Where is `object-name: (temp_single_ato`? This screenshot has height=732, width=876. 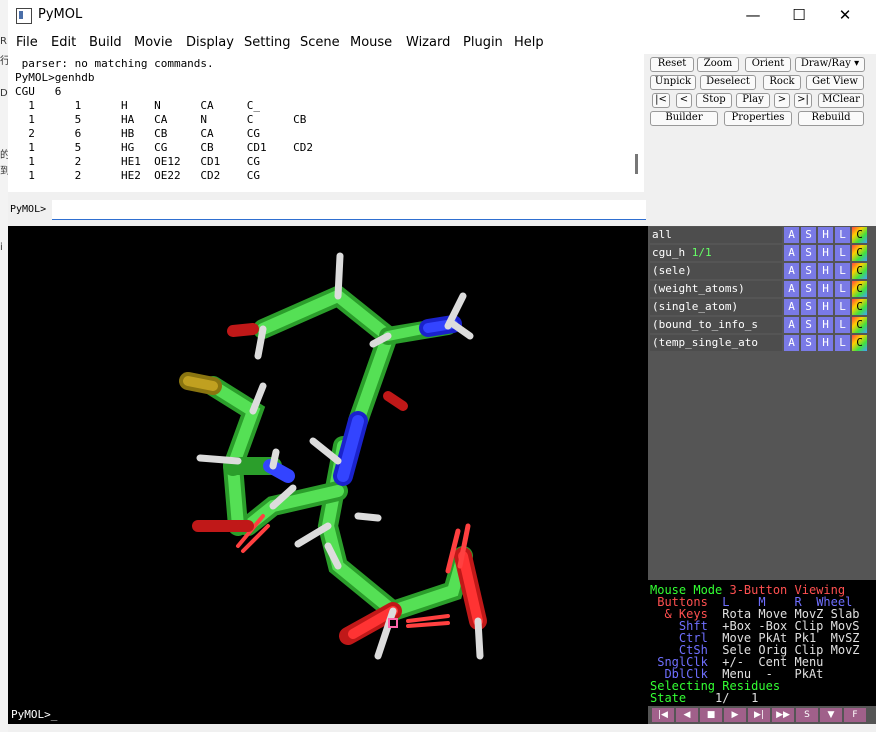
object-name: (temp_single_ato is located at coordinates (716, 343).